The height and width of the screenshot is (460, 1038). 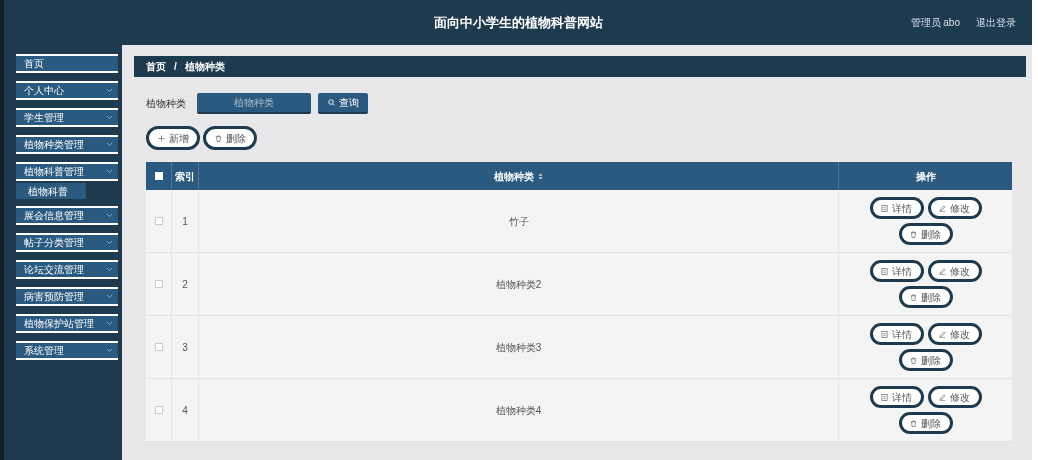 What do you see at coordinates (67, 90) in the screenshot?
I see `sidebar-item: 个人中心` at bounding box center [67, 90].